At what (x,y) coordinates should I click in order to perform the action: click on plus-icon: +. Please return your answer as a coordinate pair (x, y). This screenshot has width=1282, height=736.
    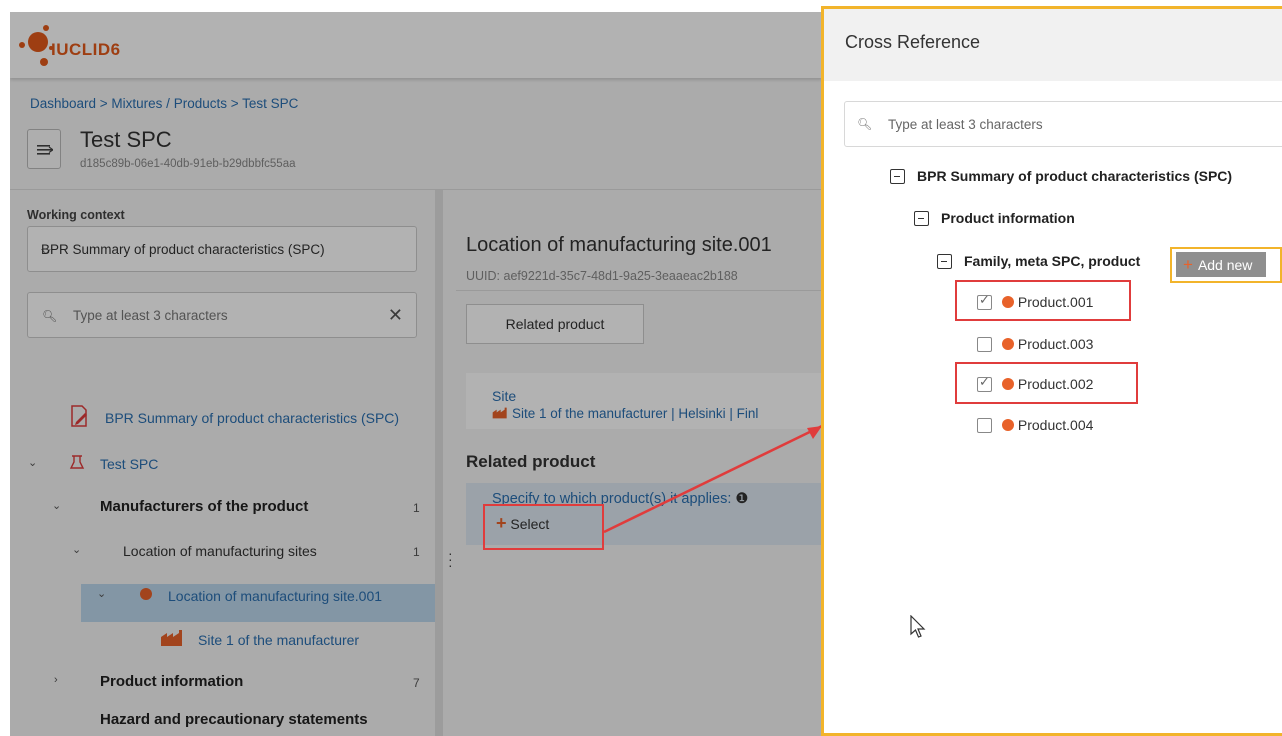
    Looking at the image, I should click on (1188, 264).